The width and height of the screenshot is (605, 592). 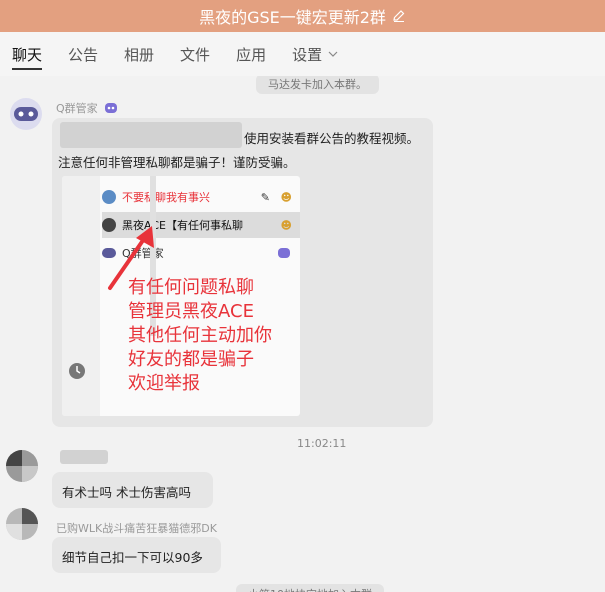 What do you see at coordinates (83, 54) in the screenshot?
I see `tab-announcement: 公告` at bounding box center [83, 54].